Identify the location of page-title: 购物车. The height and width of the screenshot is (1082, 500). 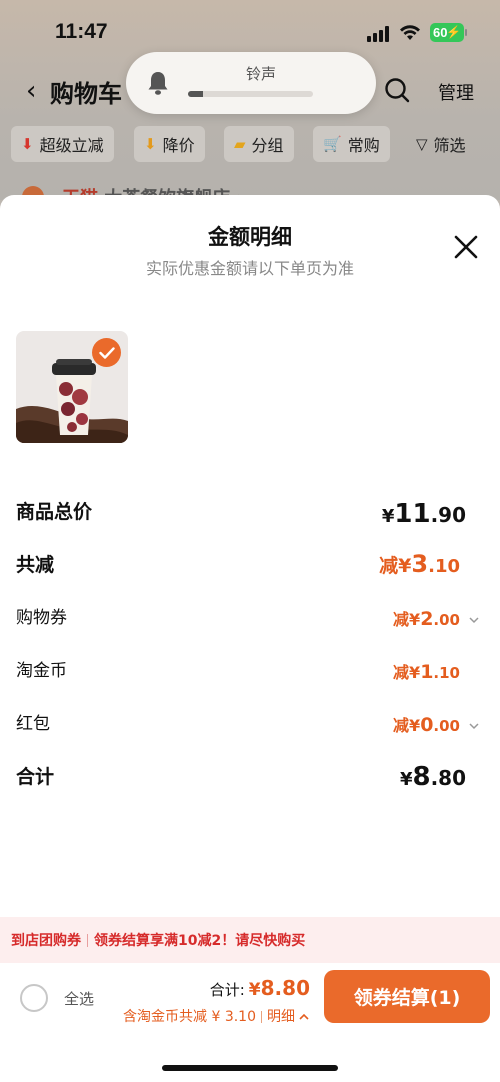
(86, 94).